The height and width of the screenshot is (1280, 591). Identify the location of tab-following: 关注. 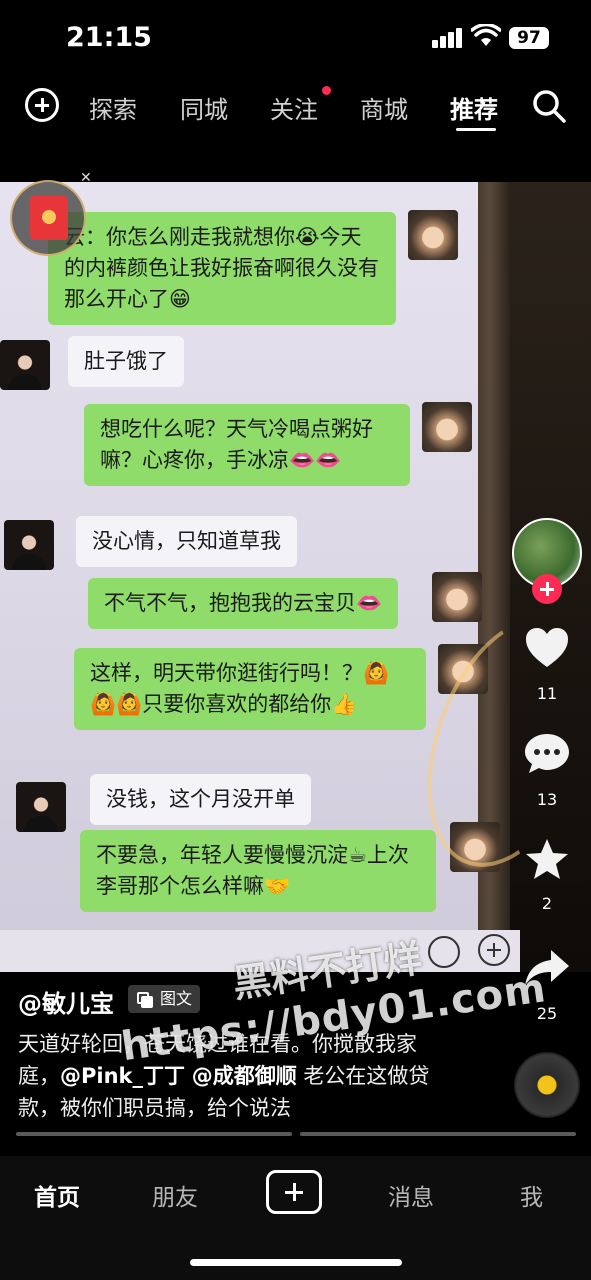
(294, 107).